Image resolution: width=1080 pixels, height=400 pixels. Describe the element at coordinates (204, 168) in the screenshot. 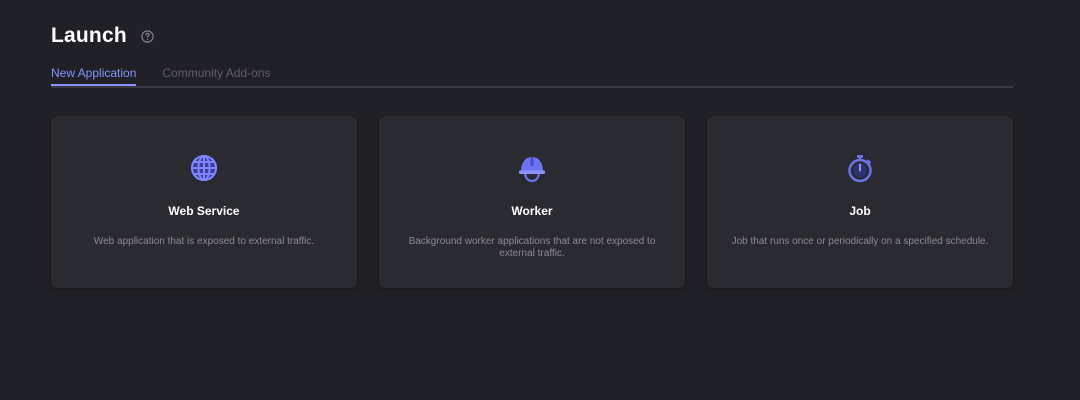

I see `globe-icon` at that location.